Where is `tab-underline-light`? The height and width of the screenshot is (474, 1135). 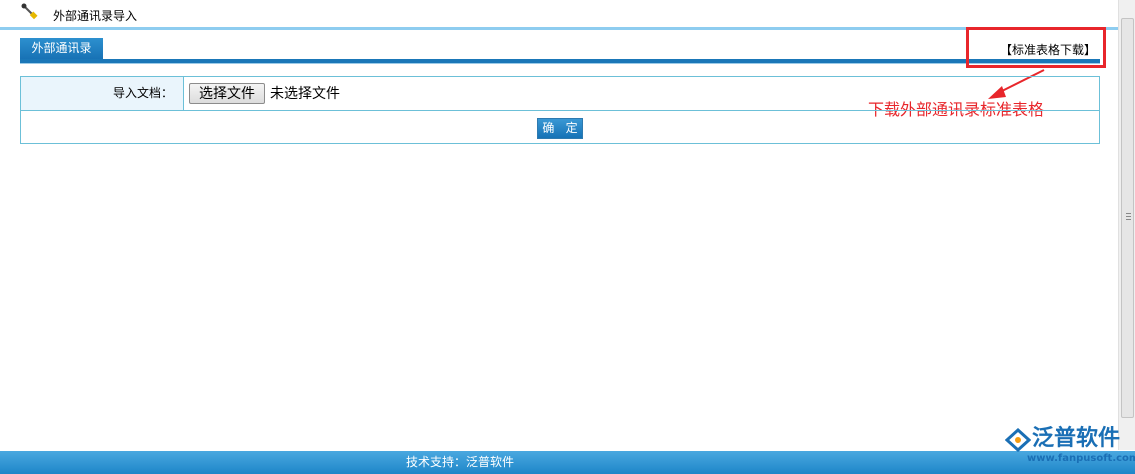
tab-underline-light is located at coordinates (560, 63).